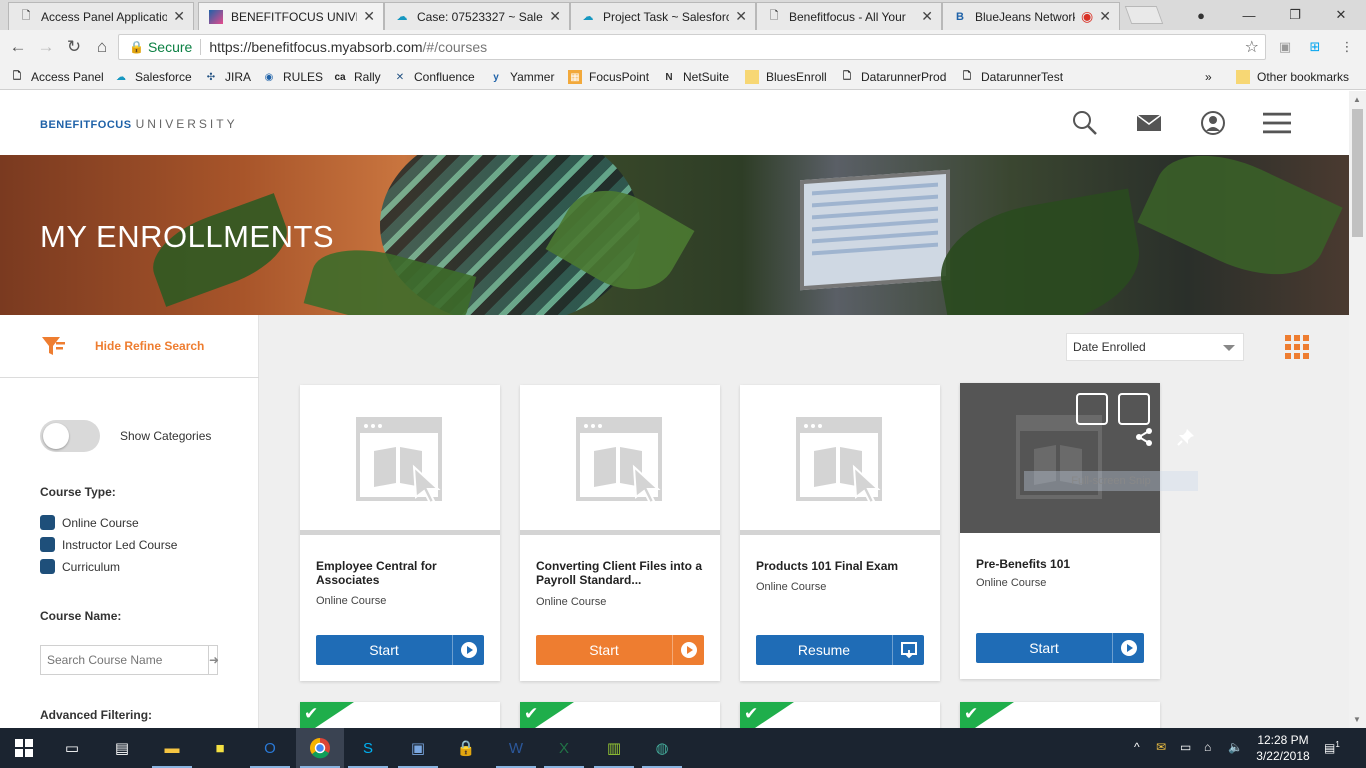  I want to click on other-bookmarks: Other bookmarks, so click(1292, 77).